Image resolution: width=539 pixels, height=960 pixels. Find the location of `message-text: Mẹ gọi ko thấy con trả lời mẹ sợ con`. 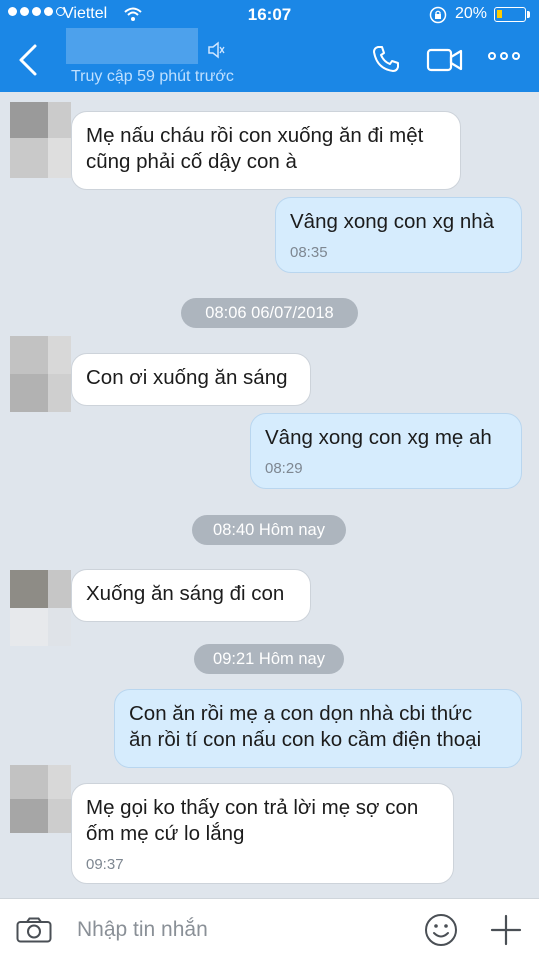

message-text: Mẹ gọi ko thấy con trả lời mẹ sợ con is located at coordinates (252, 807).